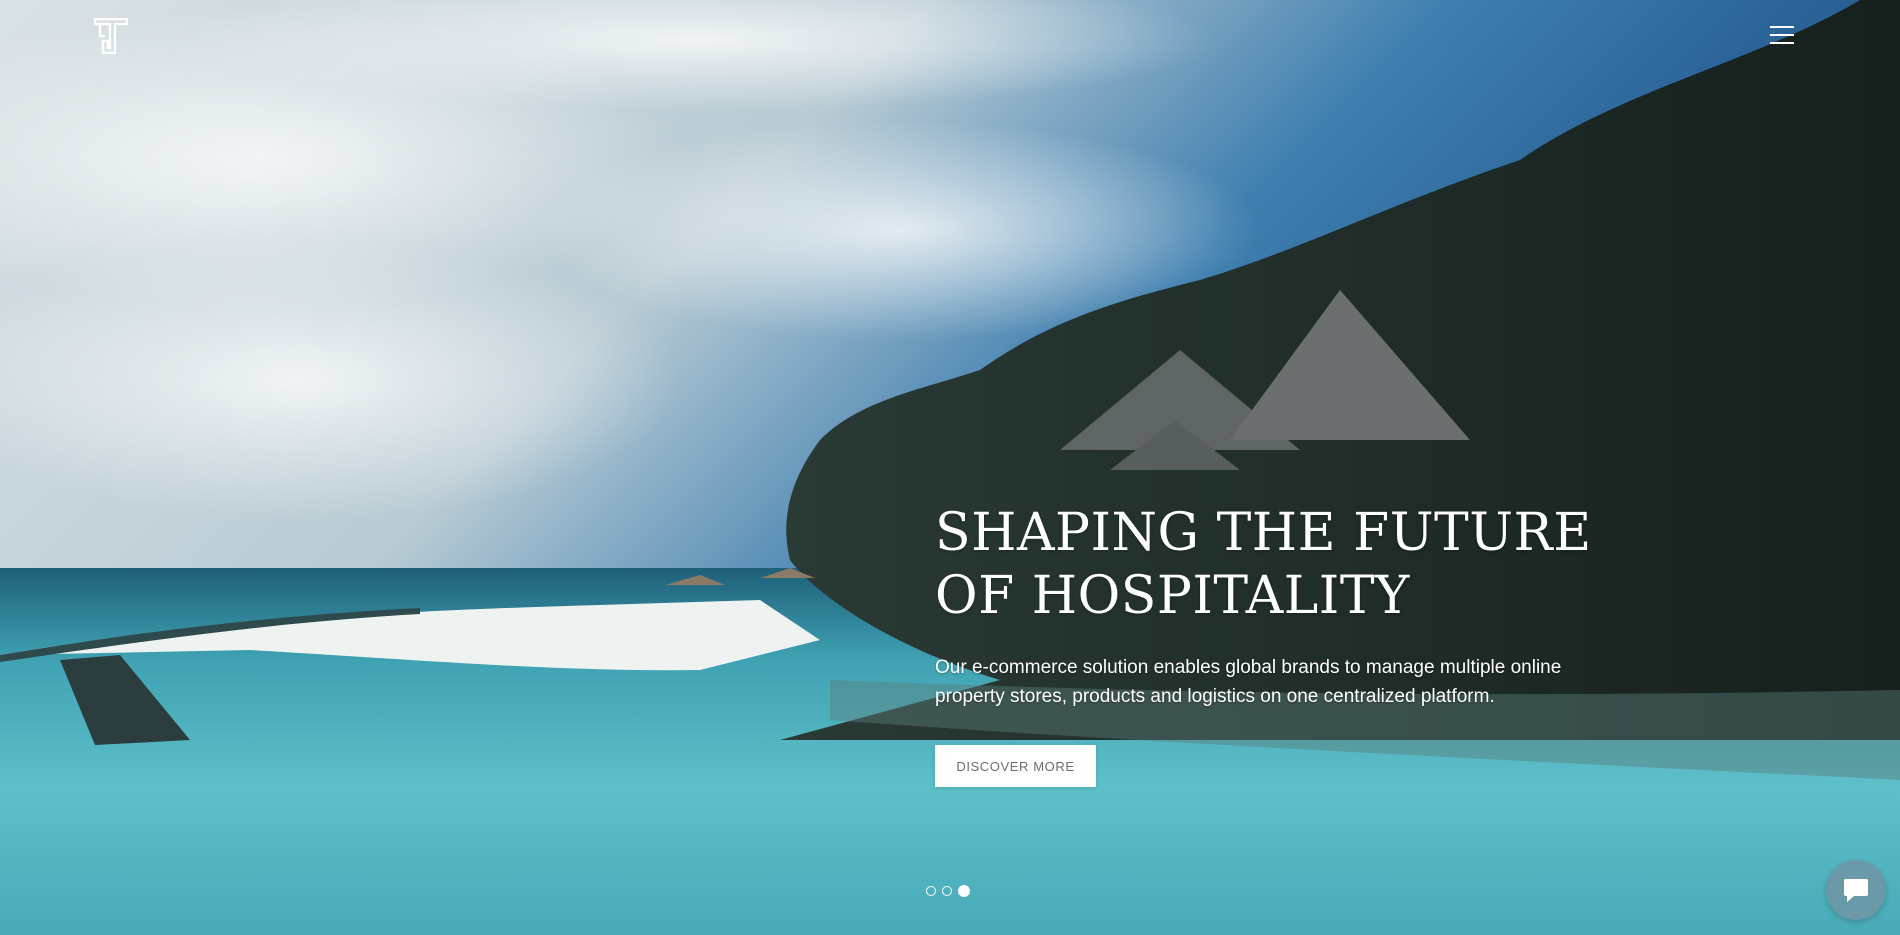  I want to click on logo, so click(111, 36).